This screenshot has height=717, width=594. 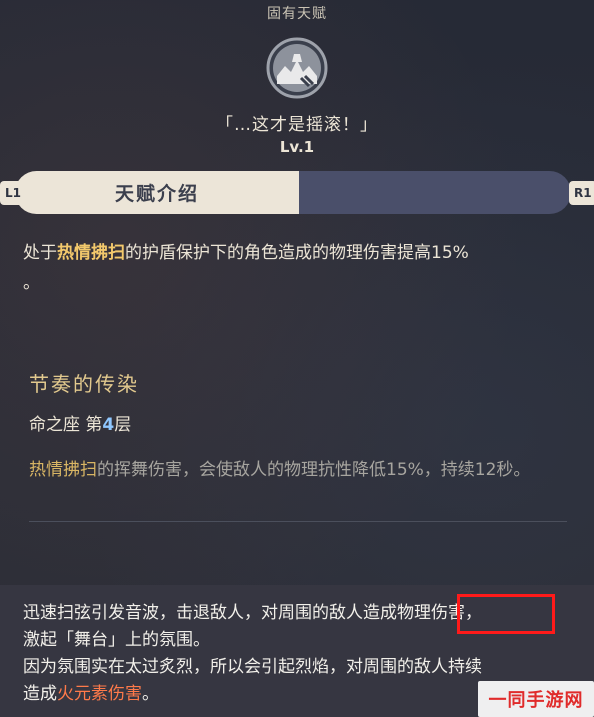 What do you see at coordinates (99, 694) in the screenshot?
I see `caption-pyro-damage: 火元素伤害` at bounding box center [99, 694].